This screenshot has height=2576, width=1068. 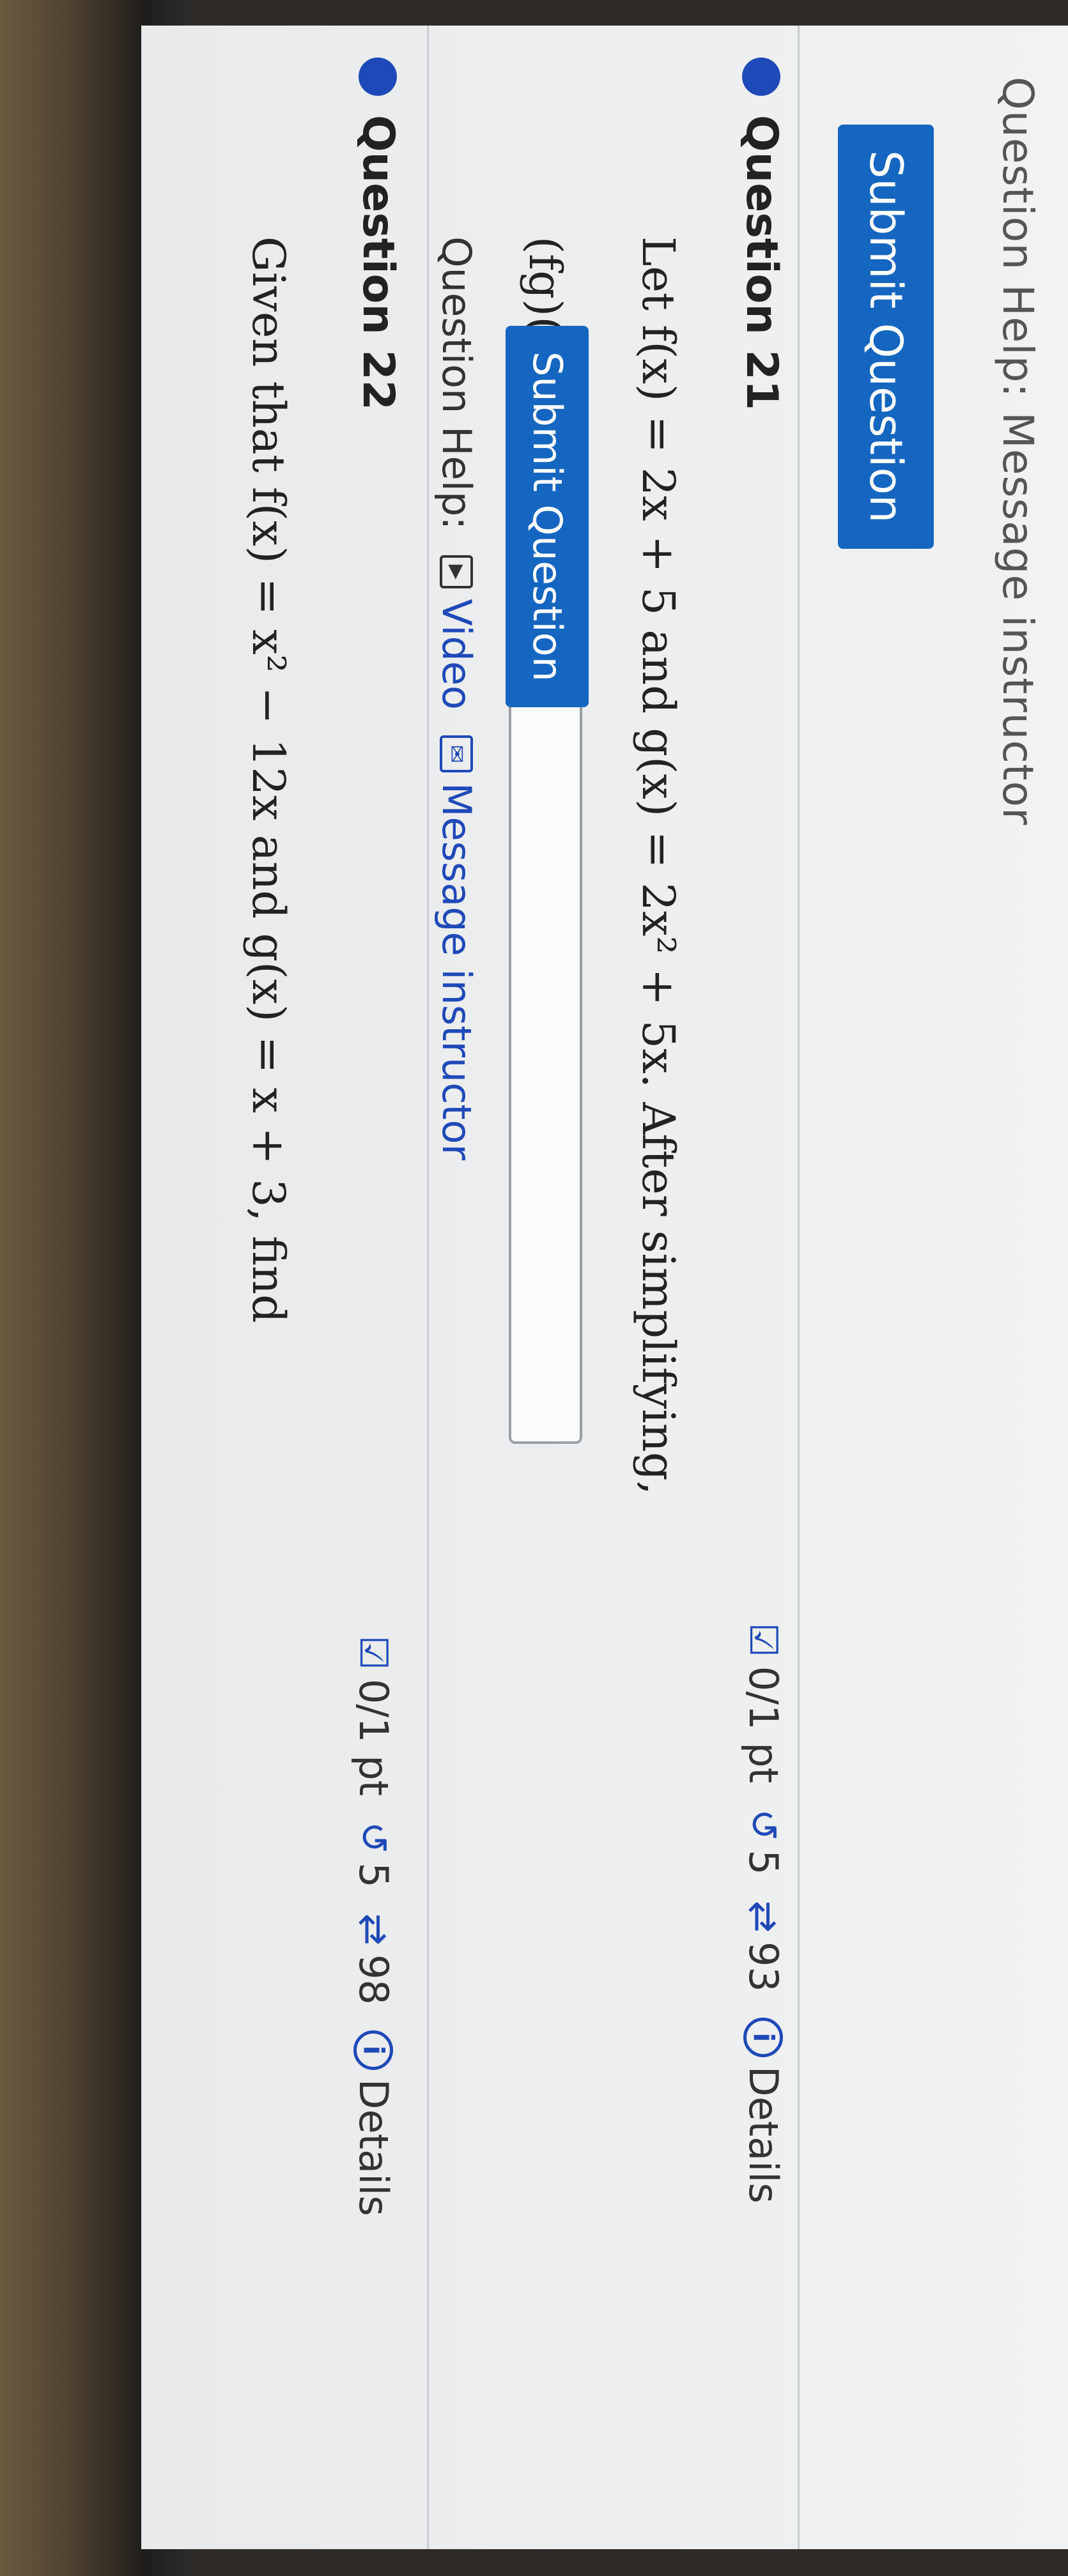 I want to click on attempts-value: 98, so click(x=373, y=1979).